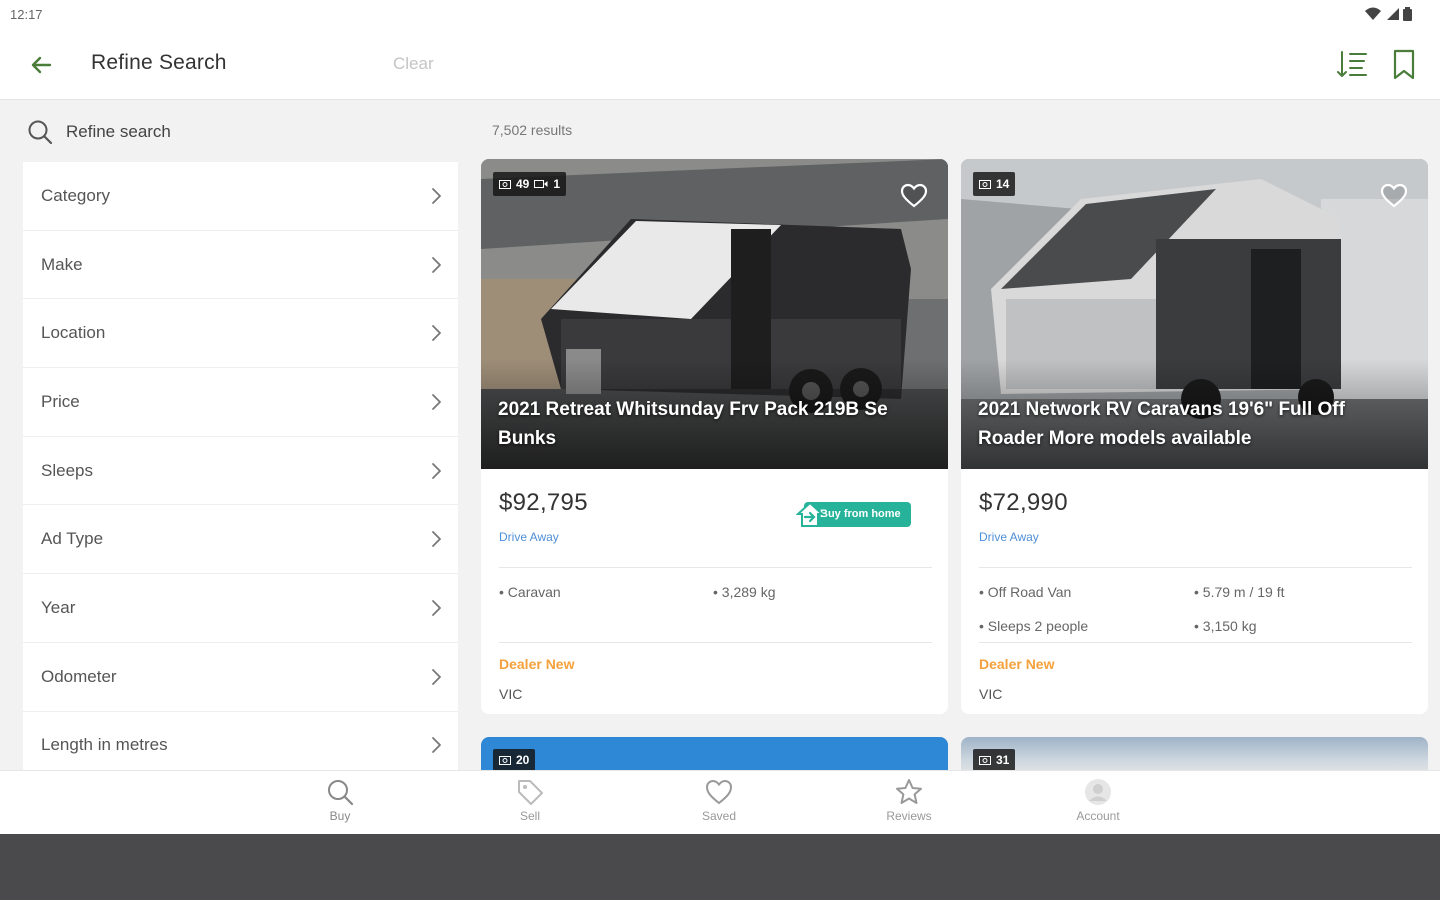 The height and width of the screenshot is (900, 1440). What do you see at coordinates (514, 760) in the screenshot?
I see `media-count-badge: 20` at bounding box center [514, 760].